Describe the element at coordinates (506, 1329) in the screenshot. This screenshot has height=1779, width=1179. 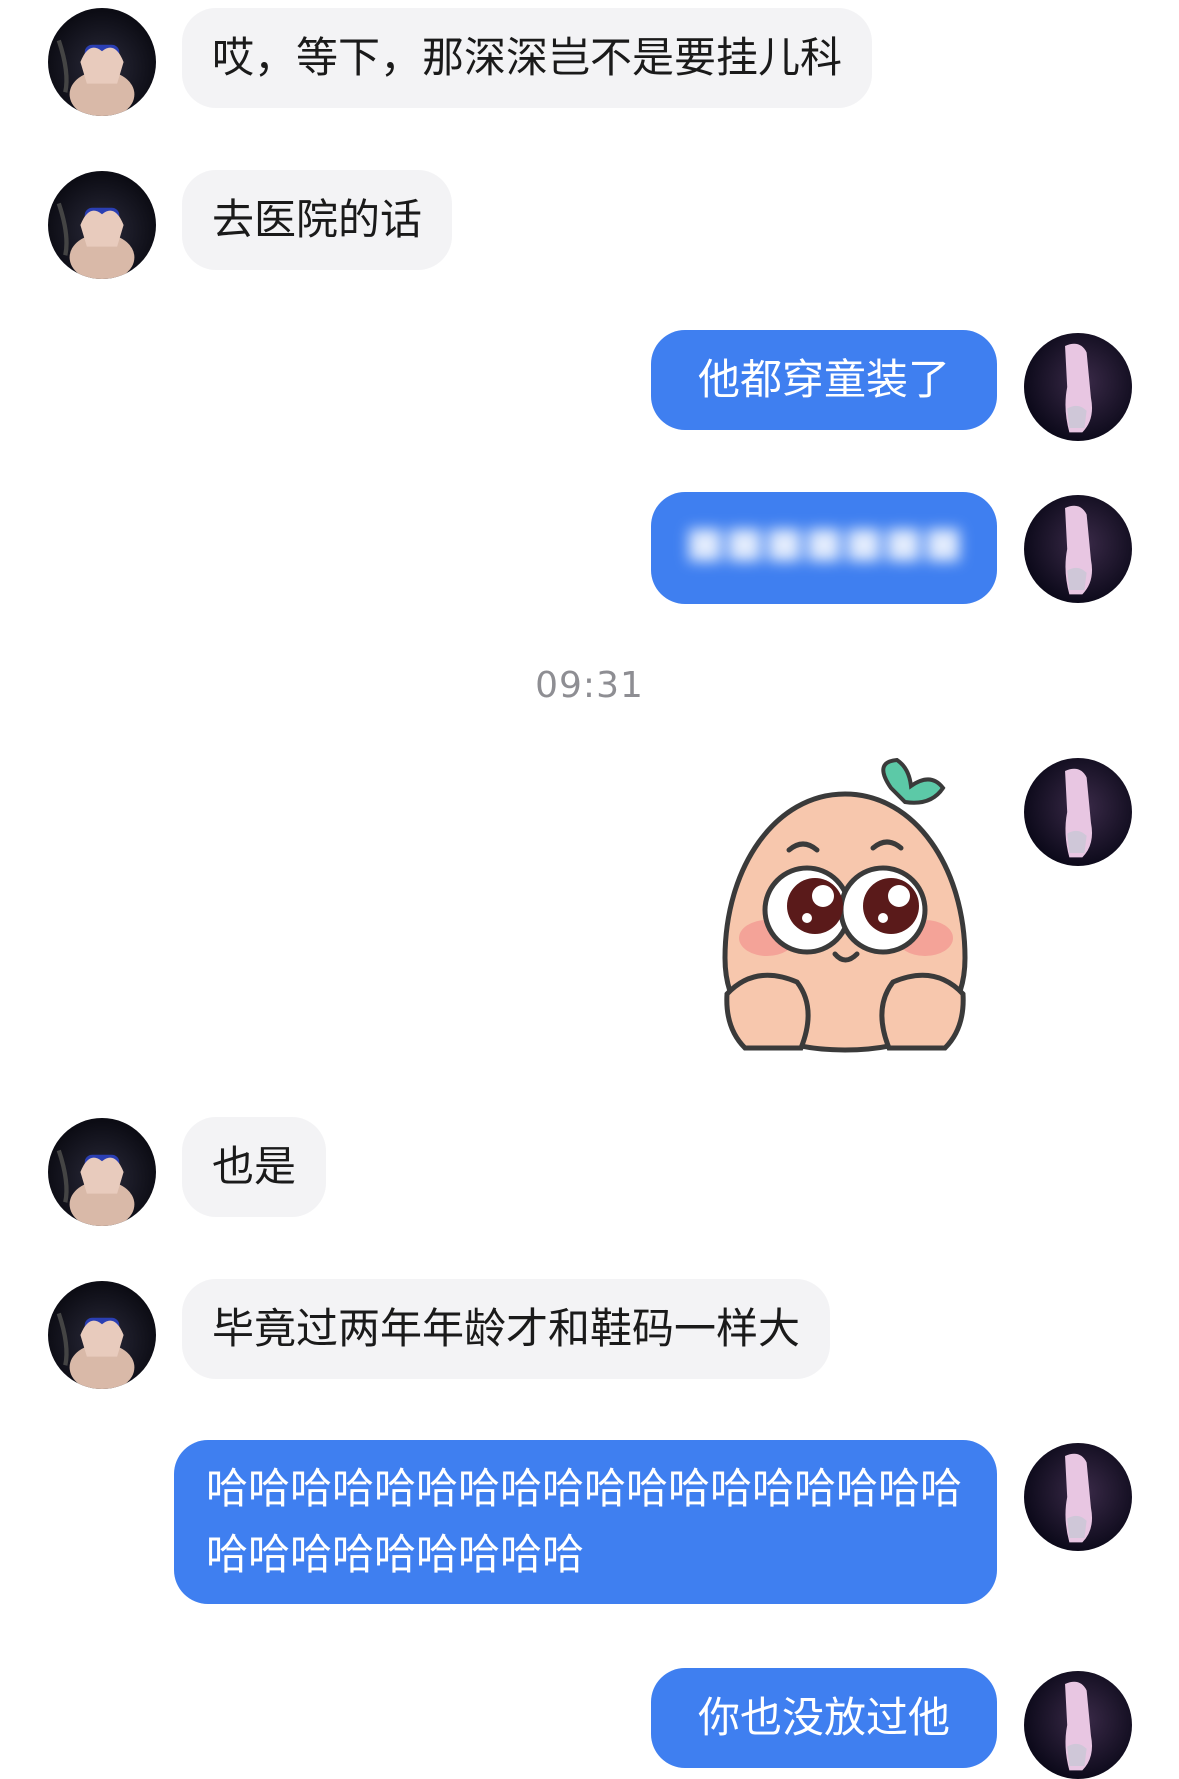
I see `message-bubble-incoming: 毕竟过两年年龄才和鞋码一样大` at that location.